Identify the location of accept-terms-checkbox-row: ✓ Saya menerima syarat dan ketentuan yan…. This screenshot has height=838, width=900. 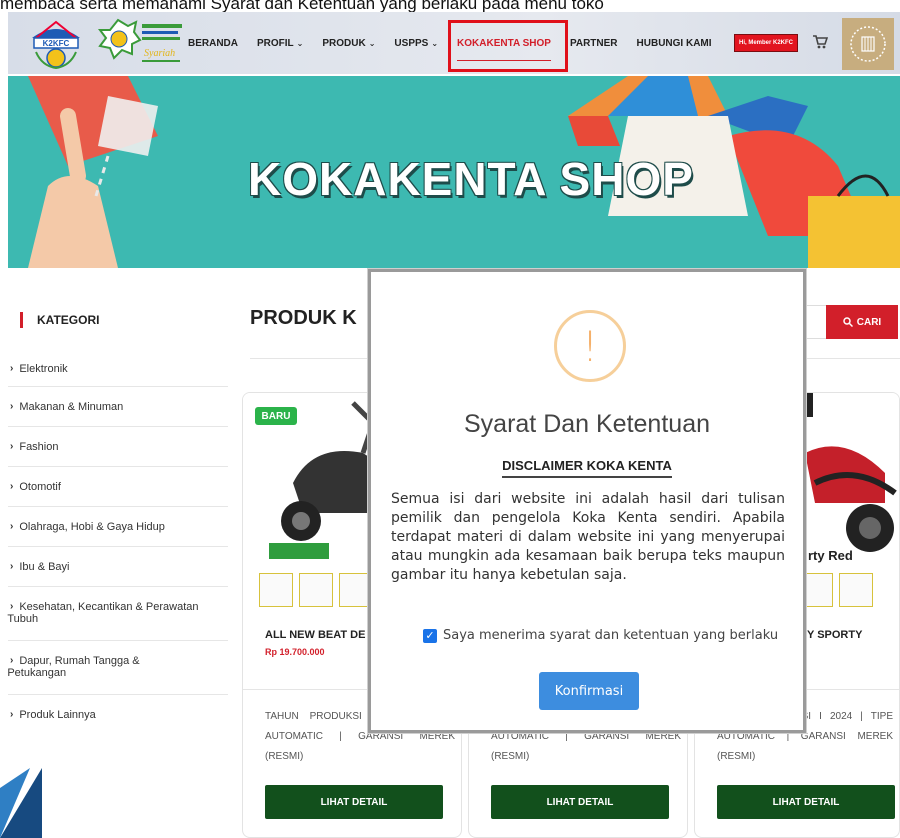
(600, 635).